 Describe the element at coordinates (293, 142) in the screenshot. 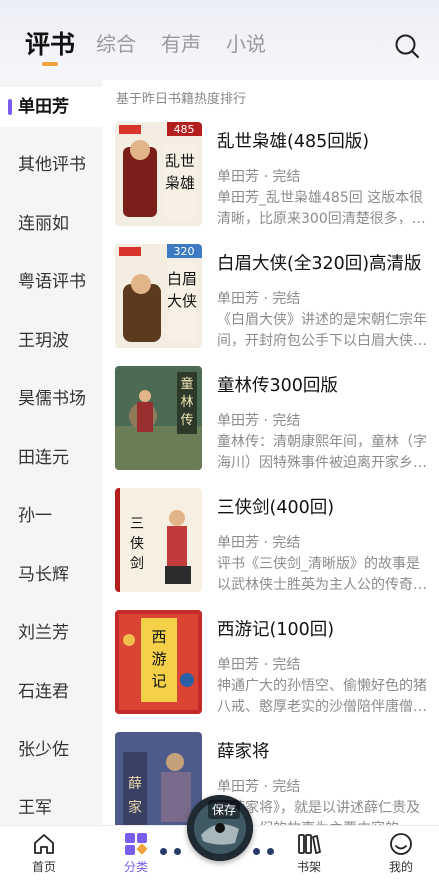

I see `book-title: 乱世枭雄(485回版)` at that location.